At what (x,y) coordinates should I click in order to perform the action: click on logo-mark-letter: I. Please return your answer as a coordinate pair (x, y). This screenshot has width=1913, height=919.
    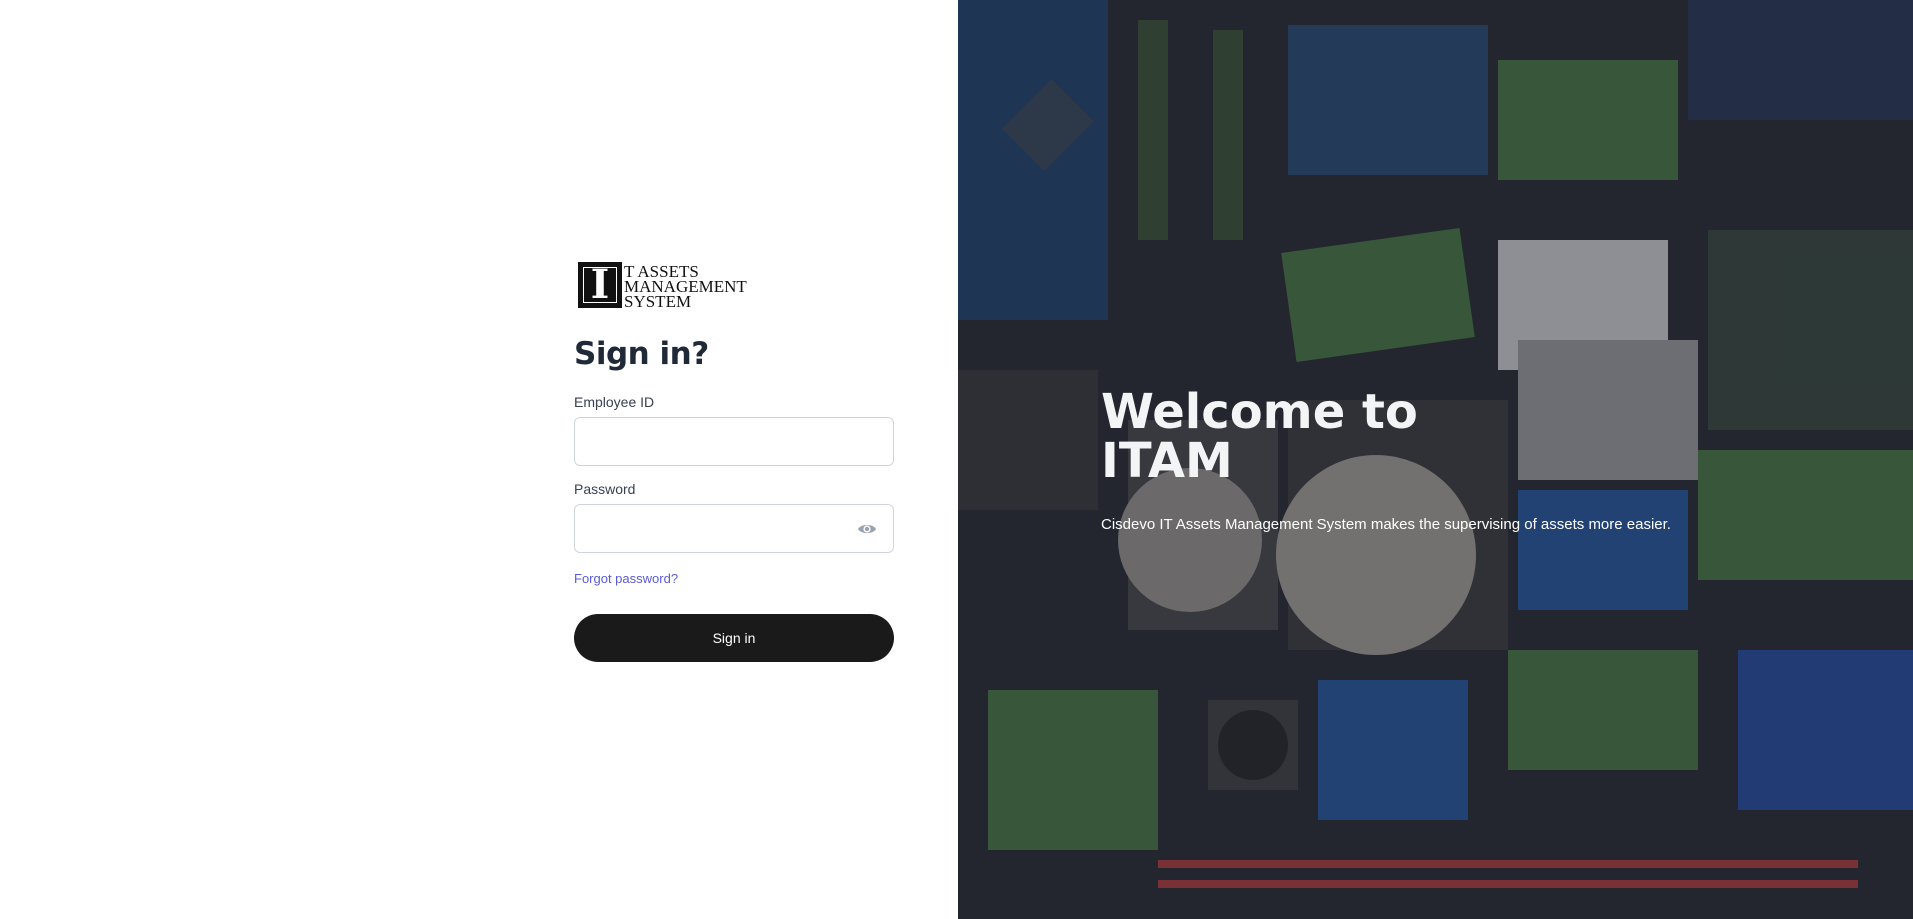
    Looking at the image, I should click on (600, 284).